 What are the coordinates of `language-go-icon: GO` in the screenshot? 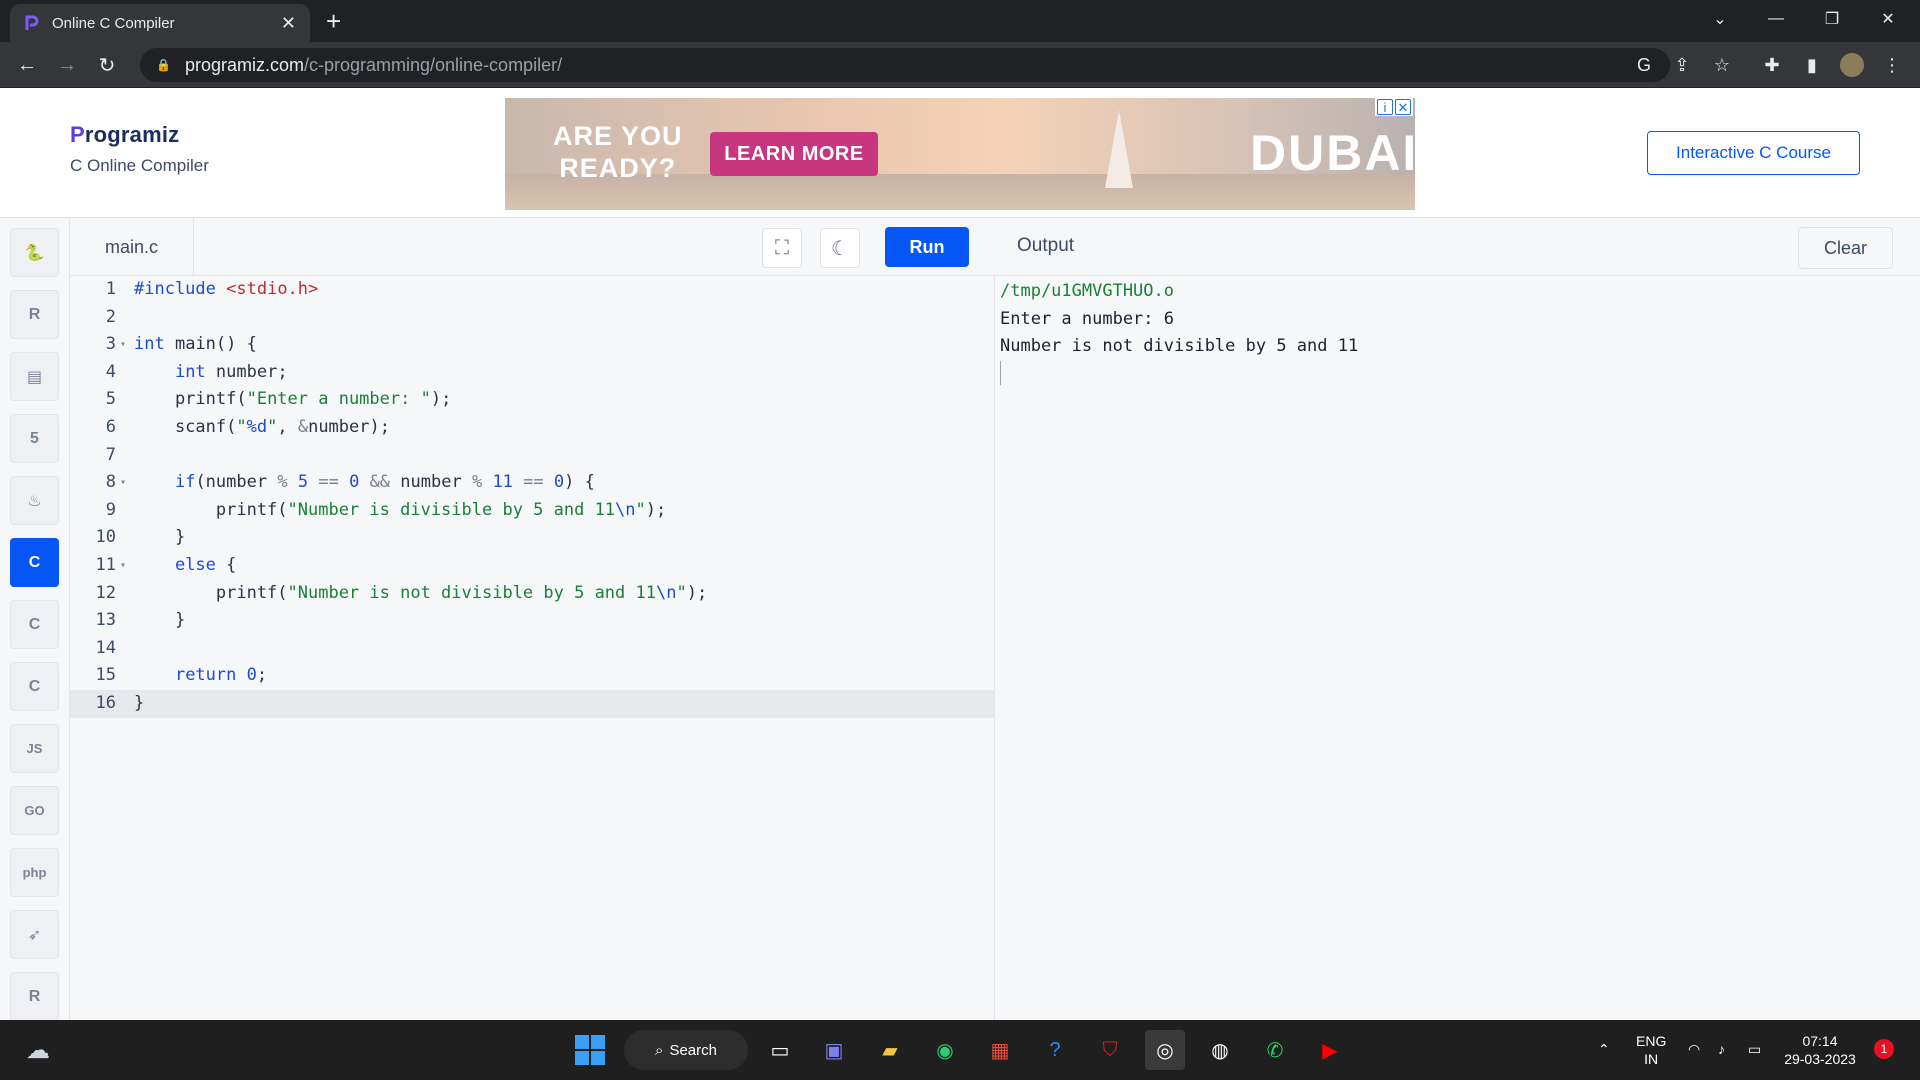 It's located at (34, 810).